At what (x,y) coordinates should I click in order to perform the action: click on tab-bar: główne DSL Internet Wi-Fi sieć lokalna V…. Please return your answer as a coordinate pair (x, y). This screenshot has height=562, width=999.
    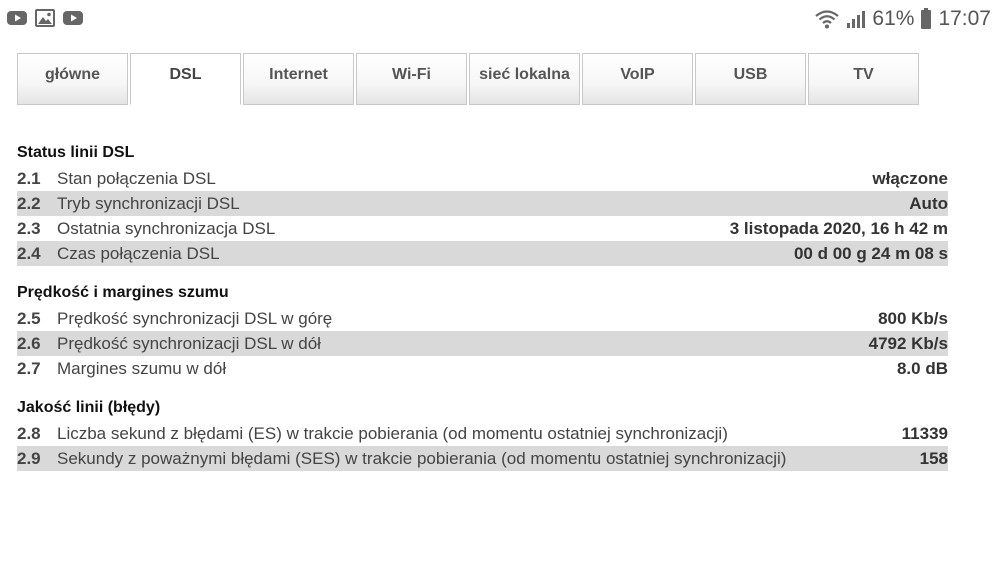
    Looking at the image, I should click on (469, 79).